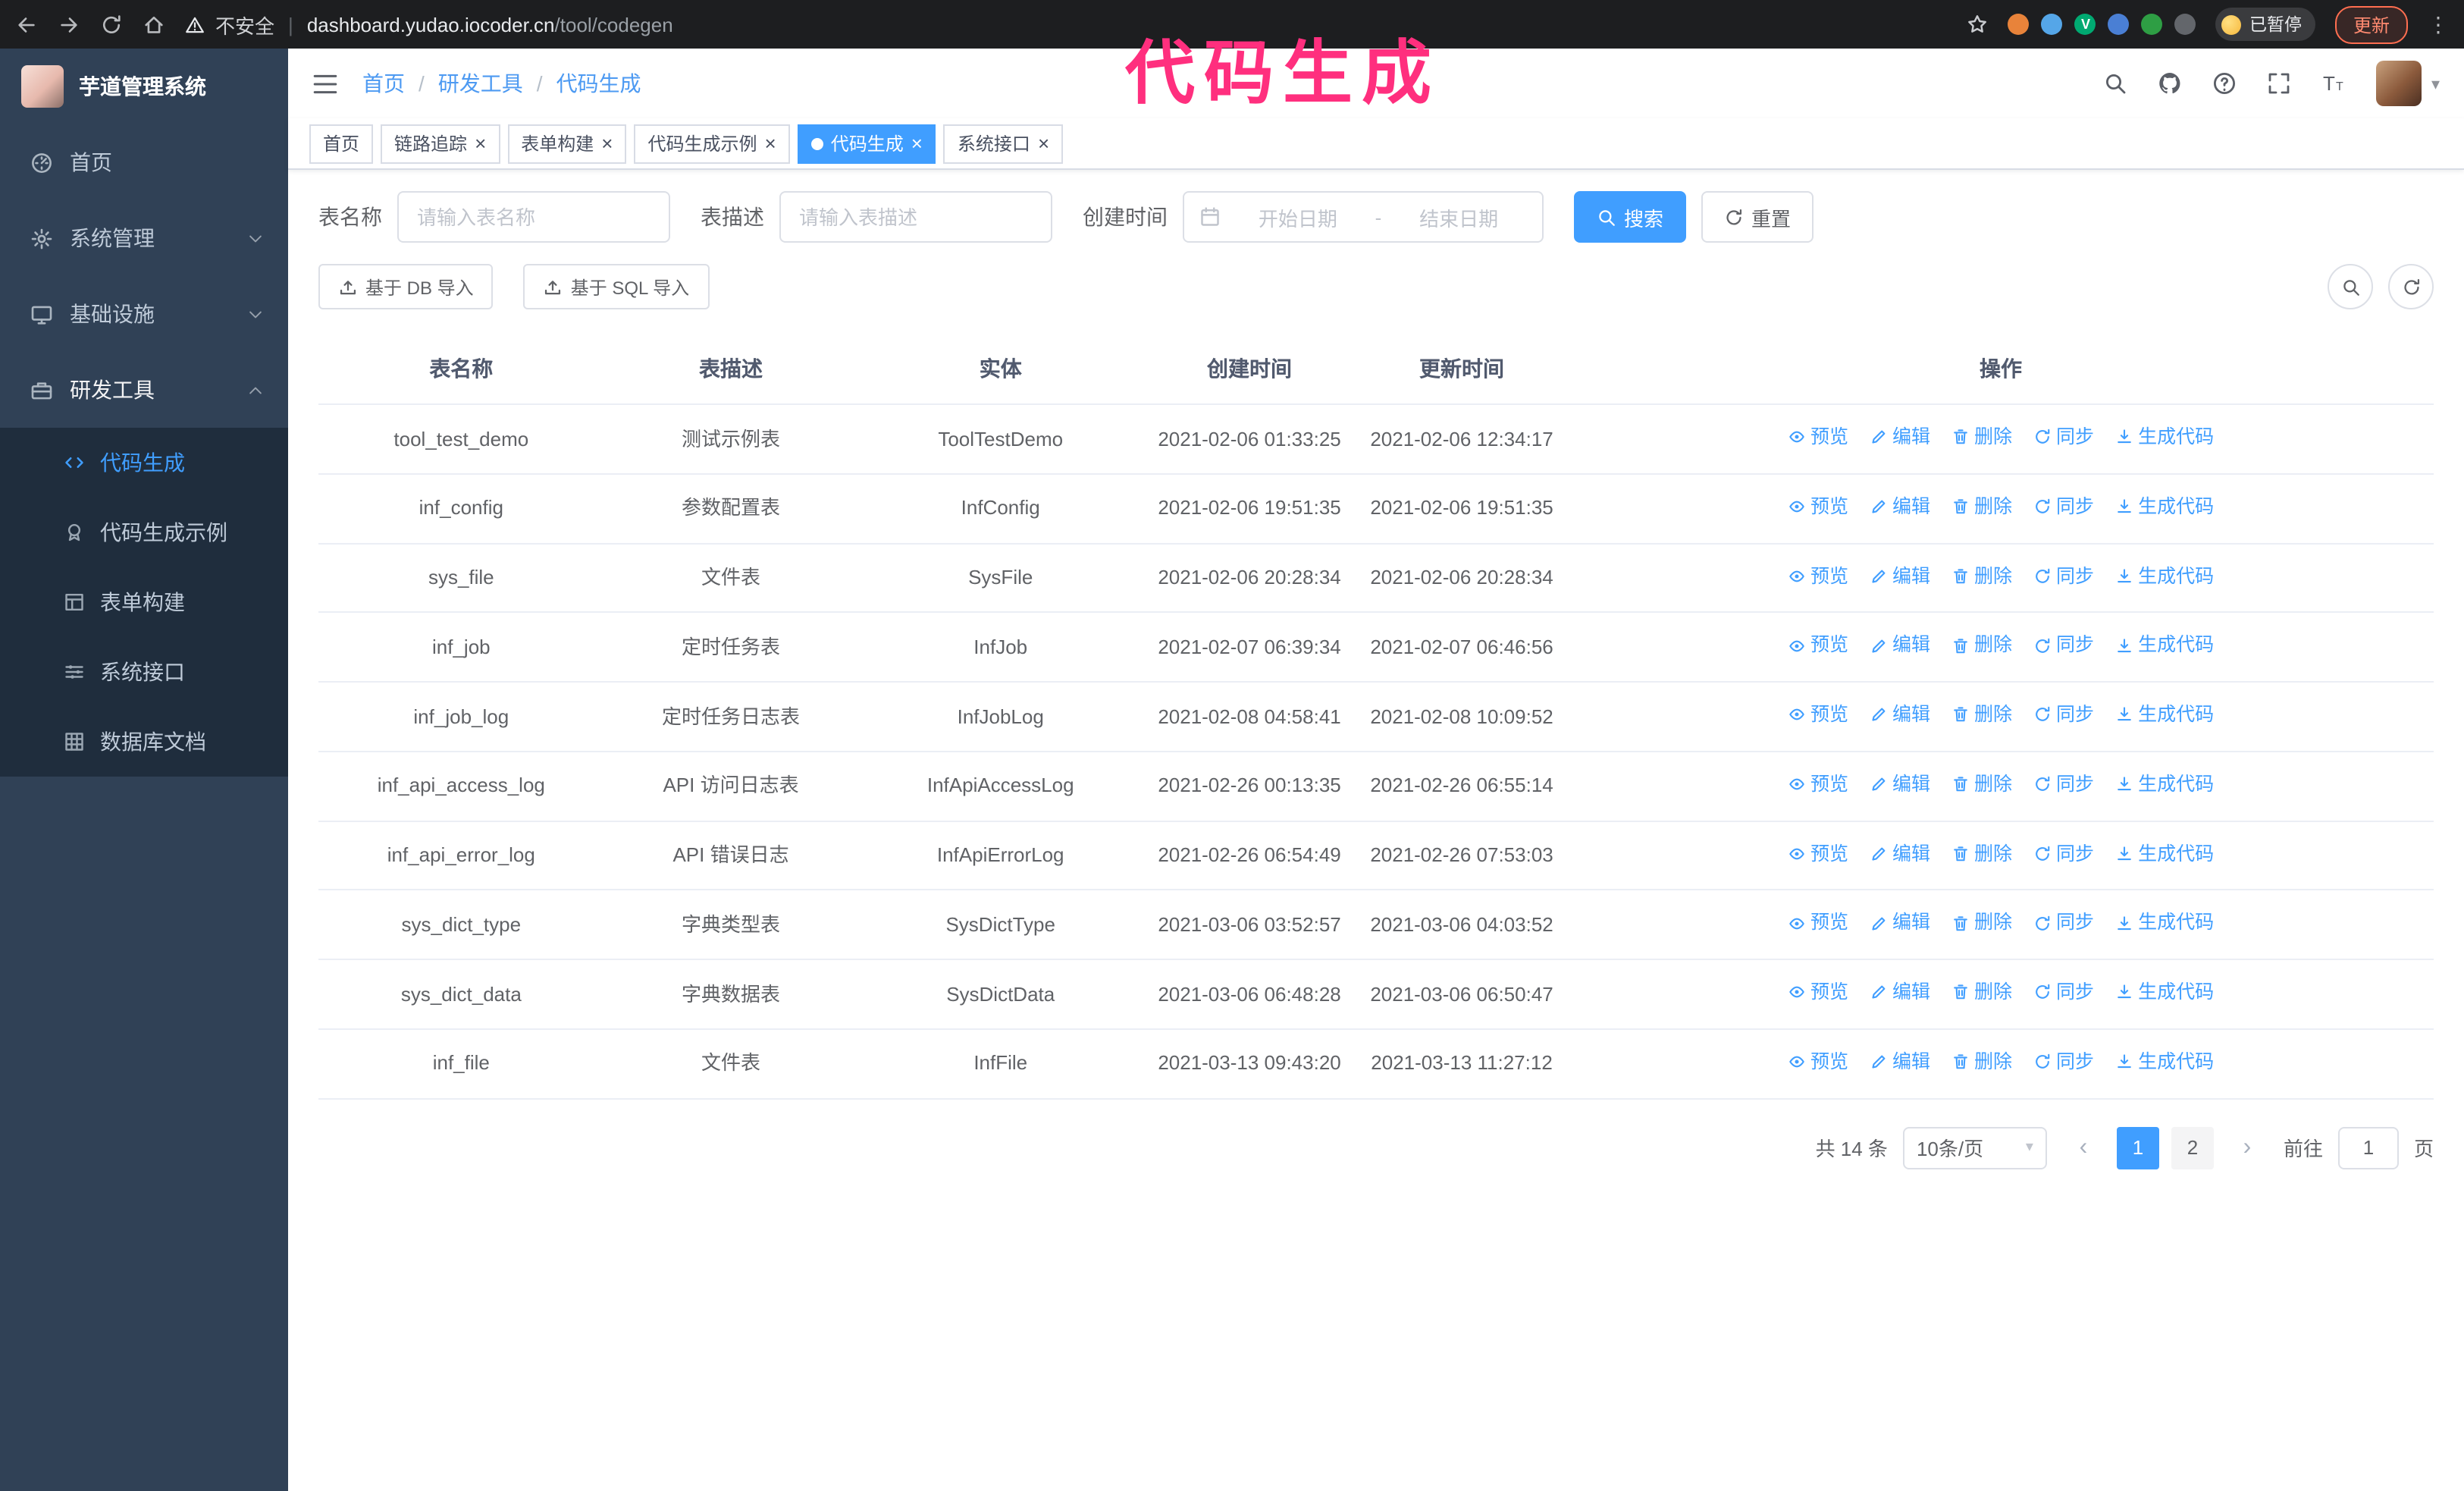  I want to click on sidebar-item-devtools: 研发工具, so click(144, 390).